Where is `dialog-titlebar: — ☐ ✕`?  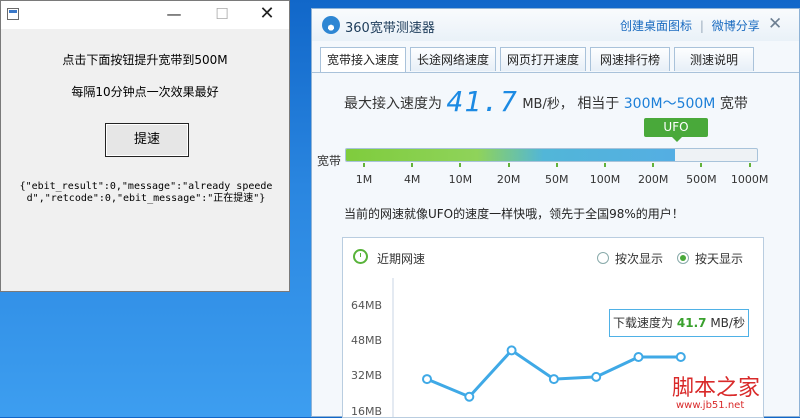 dialog-titlebar: — ☐ ✕ is located at coordinates (145, 15).